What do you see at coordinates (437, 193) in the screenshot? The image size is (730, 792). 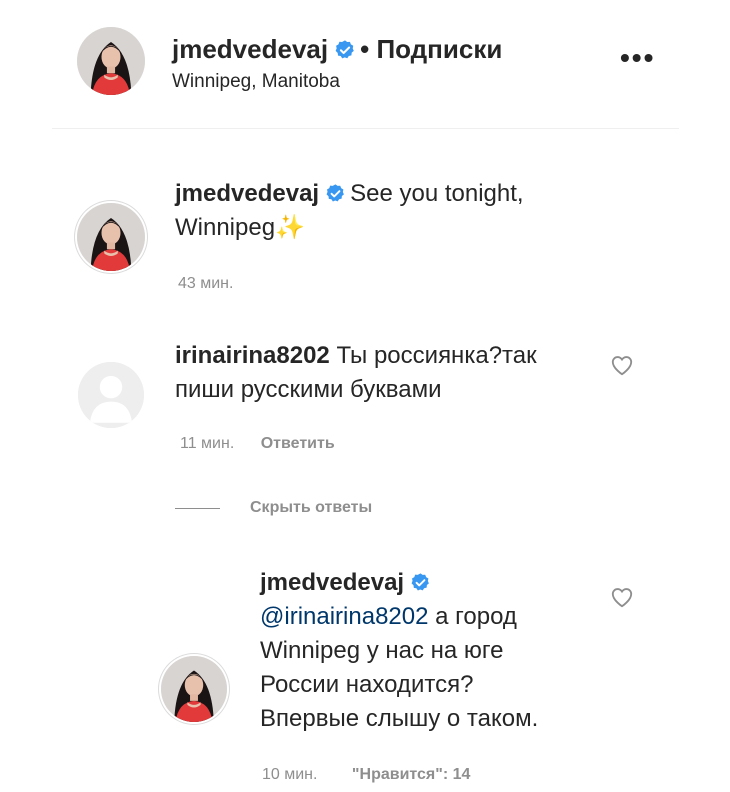 I see `caption-line1: See you tonight,` at bounding box center [437, 193].